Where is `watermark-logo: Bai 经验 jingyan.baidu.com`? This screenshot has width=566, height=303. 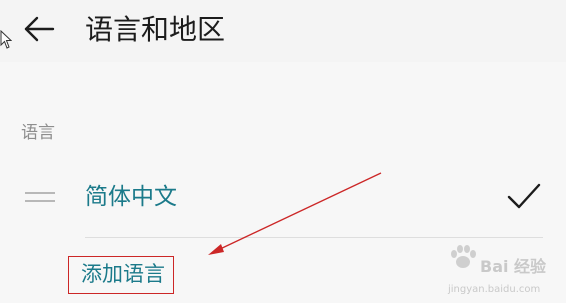
watermark-logo: Bai 经验 jingyan.baidu.com is located at coordinates (488, 268).